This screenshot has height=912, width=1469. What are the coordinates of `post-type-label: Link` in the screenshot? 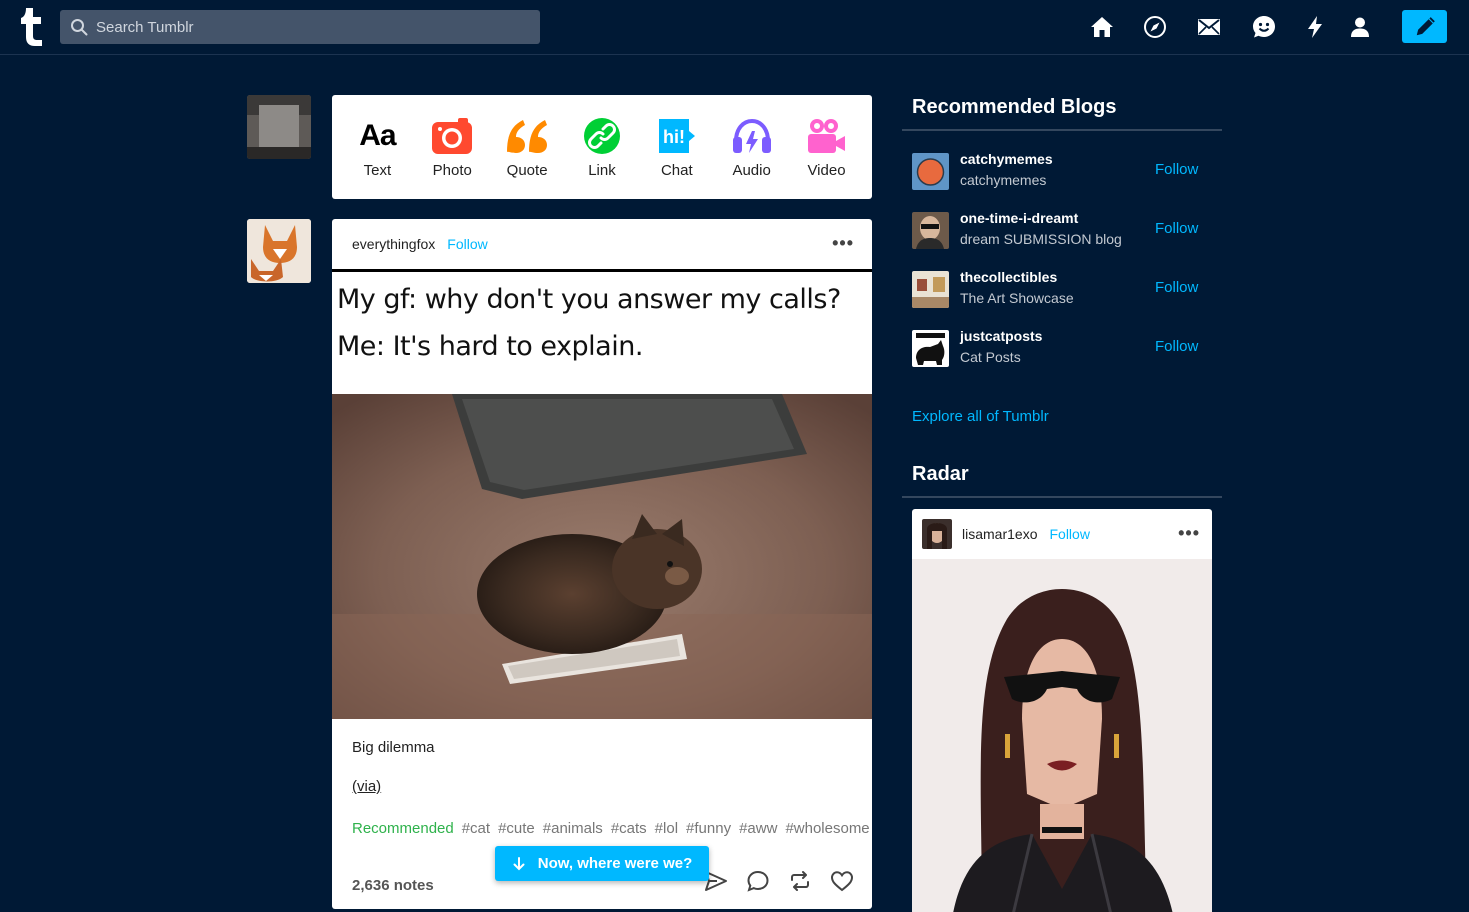 It's located at (602, 170).